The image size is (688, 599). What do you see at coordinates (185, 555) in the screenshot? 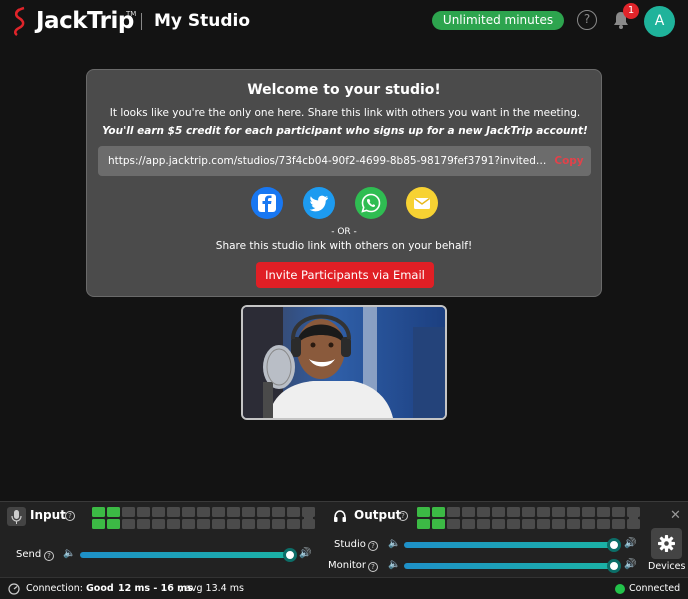
I see `send-volume-slider` at bounding box center [185, 555].